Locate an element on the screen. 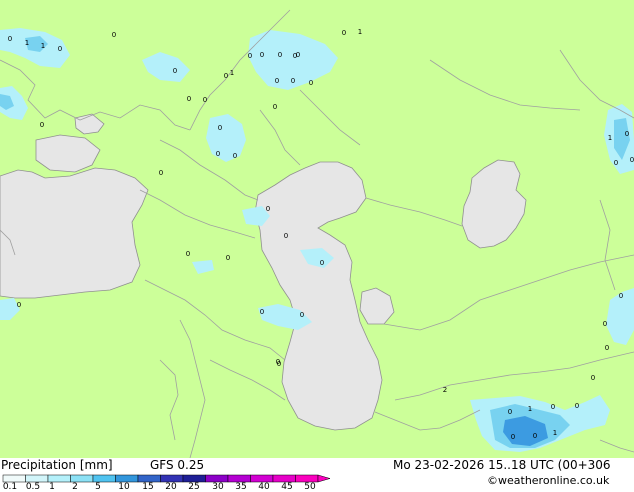 Image resolution: width=634 pixels, height=492 pixels. legend-tick-label: 1 is located at coordinates (52, 487).